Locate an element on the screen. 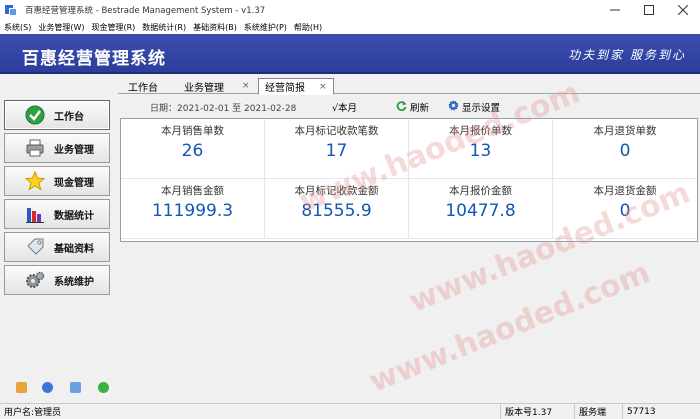  refresh-label: 刷新 is located at coordinates (420, 108).